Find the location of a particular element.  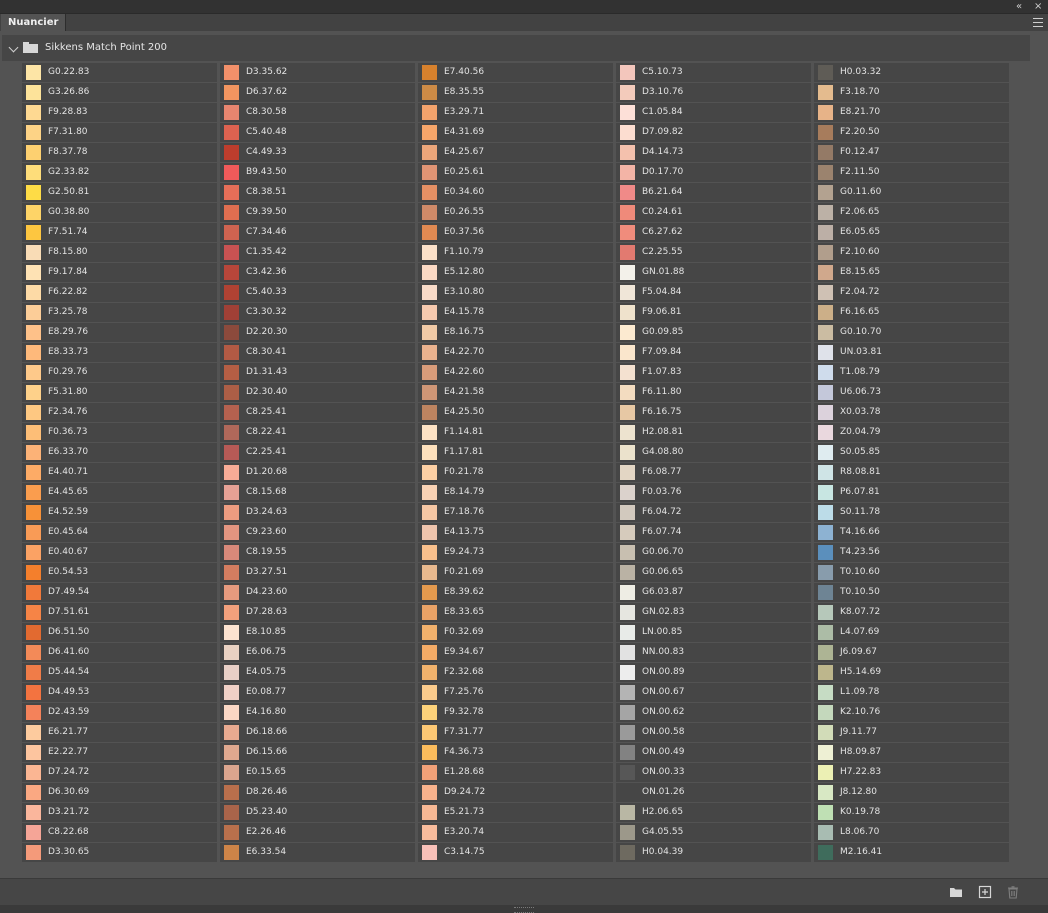

swatch-item: LN.00.85 is located at coordinates (713, 632).